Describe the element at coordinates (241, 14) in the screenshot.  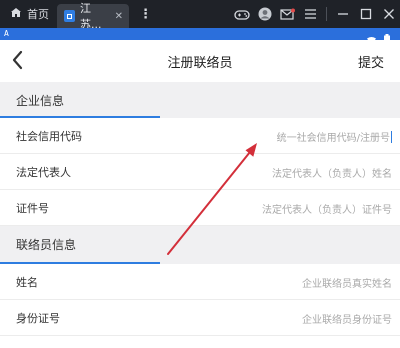
I see `gamepad-icon` at that location.